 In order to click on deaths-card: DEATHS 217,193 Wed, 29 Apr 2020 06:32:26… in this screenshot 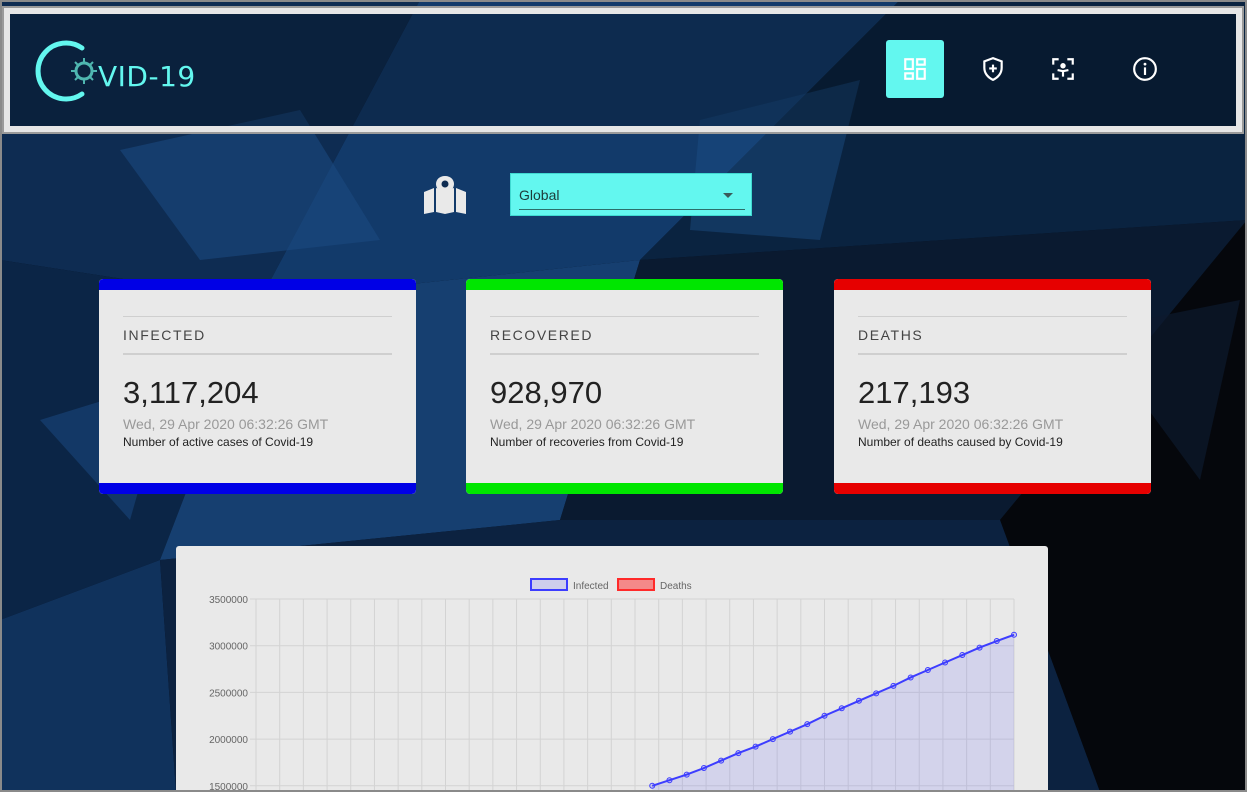, I will do `click(992, 386)`.